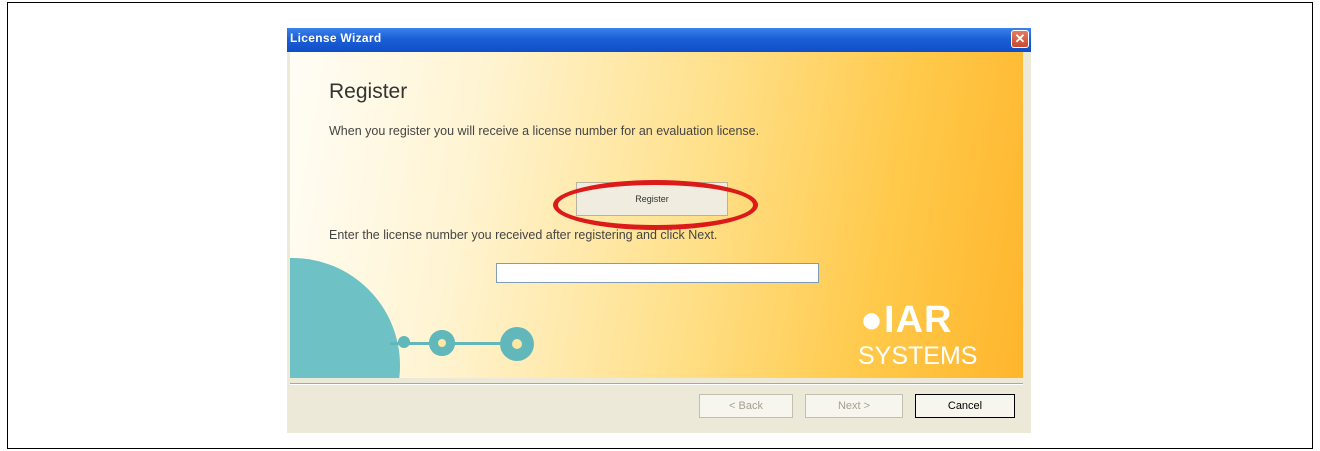 Image resolution: width=1320 pixels, height=451 pixels. What do you see at coordinates (652, 199) in the screenshot?
I see `register-button: Register` at bounding box center [652, 199].